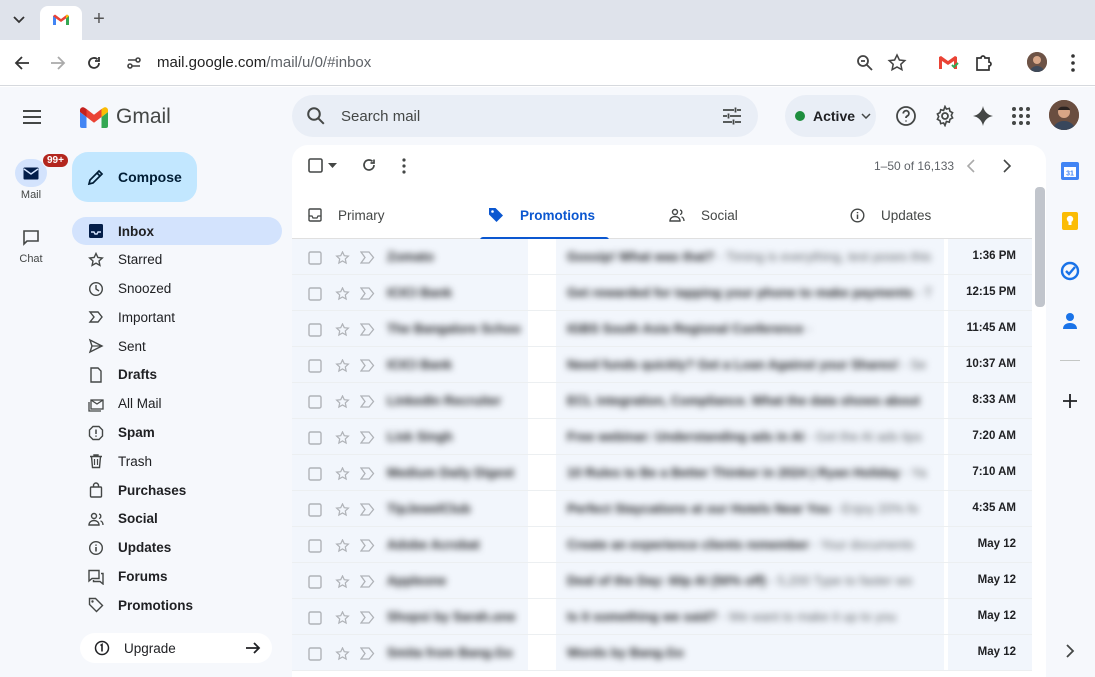 This screenshot has height=677, width=1095. What do you see at coordinates (177, 346) in the screenshot?
I see `nav-item-sent: Sent` at bounding box center [177, 346].